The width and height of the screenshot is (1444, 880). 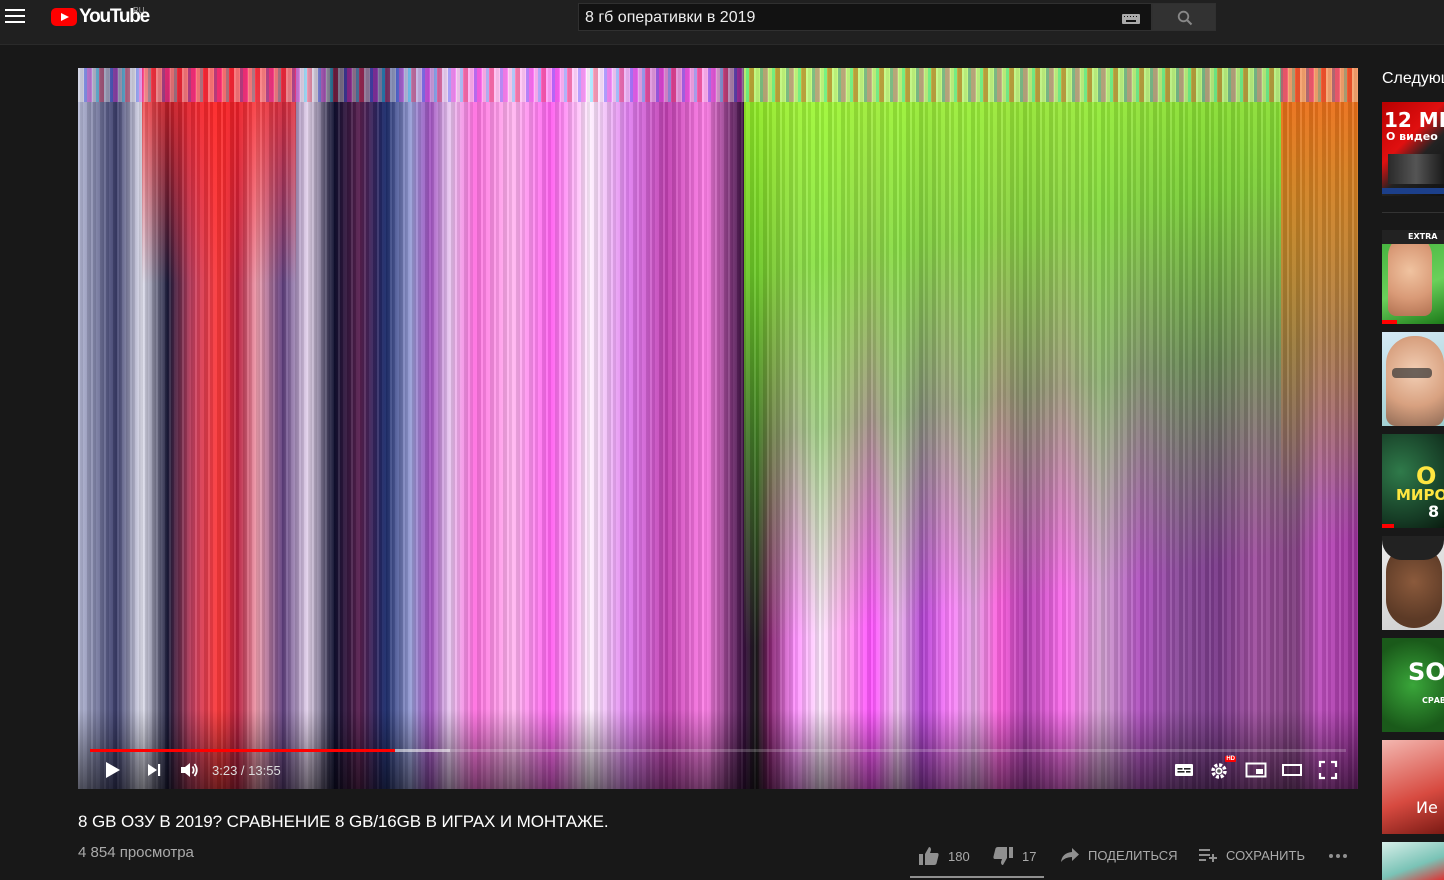 I want to click on thumb-2-face, so click(x=1410, y=275).